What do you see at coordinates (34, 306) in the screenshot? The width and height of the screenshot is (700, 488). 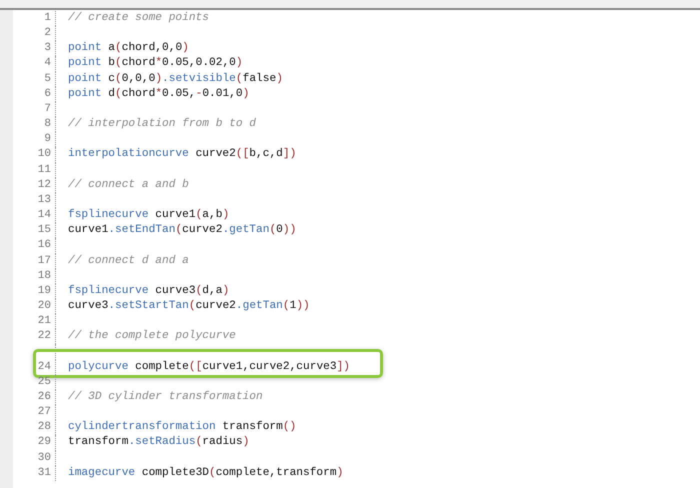 I see `line-number: 20` at bounding box center [34, 306].